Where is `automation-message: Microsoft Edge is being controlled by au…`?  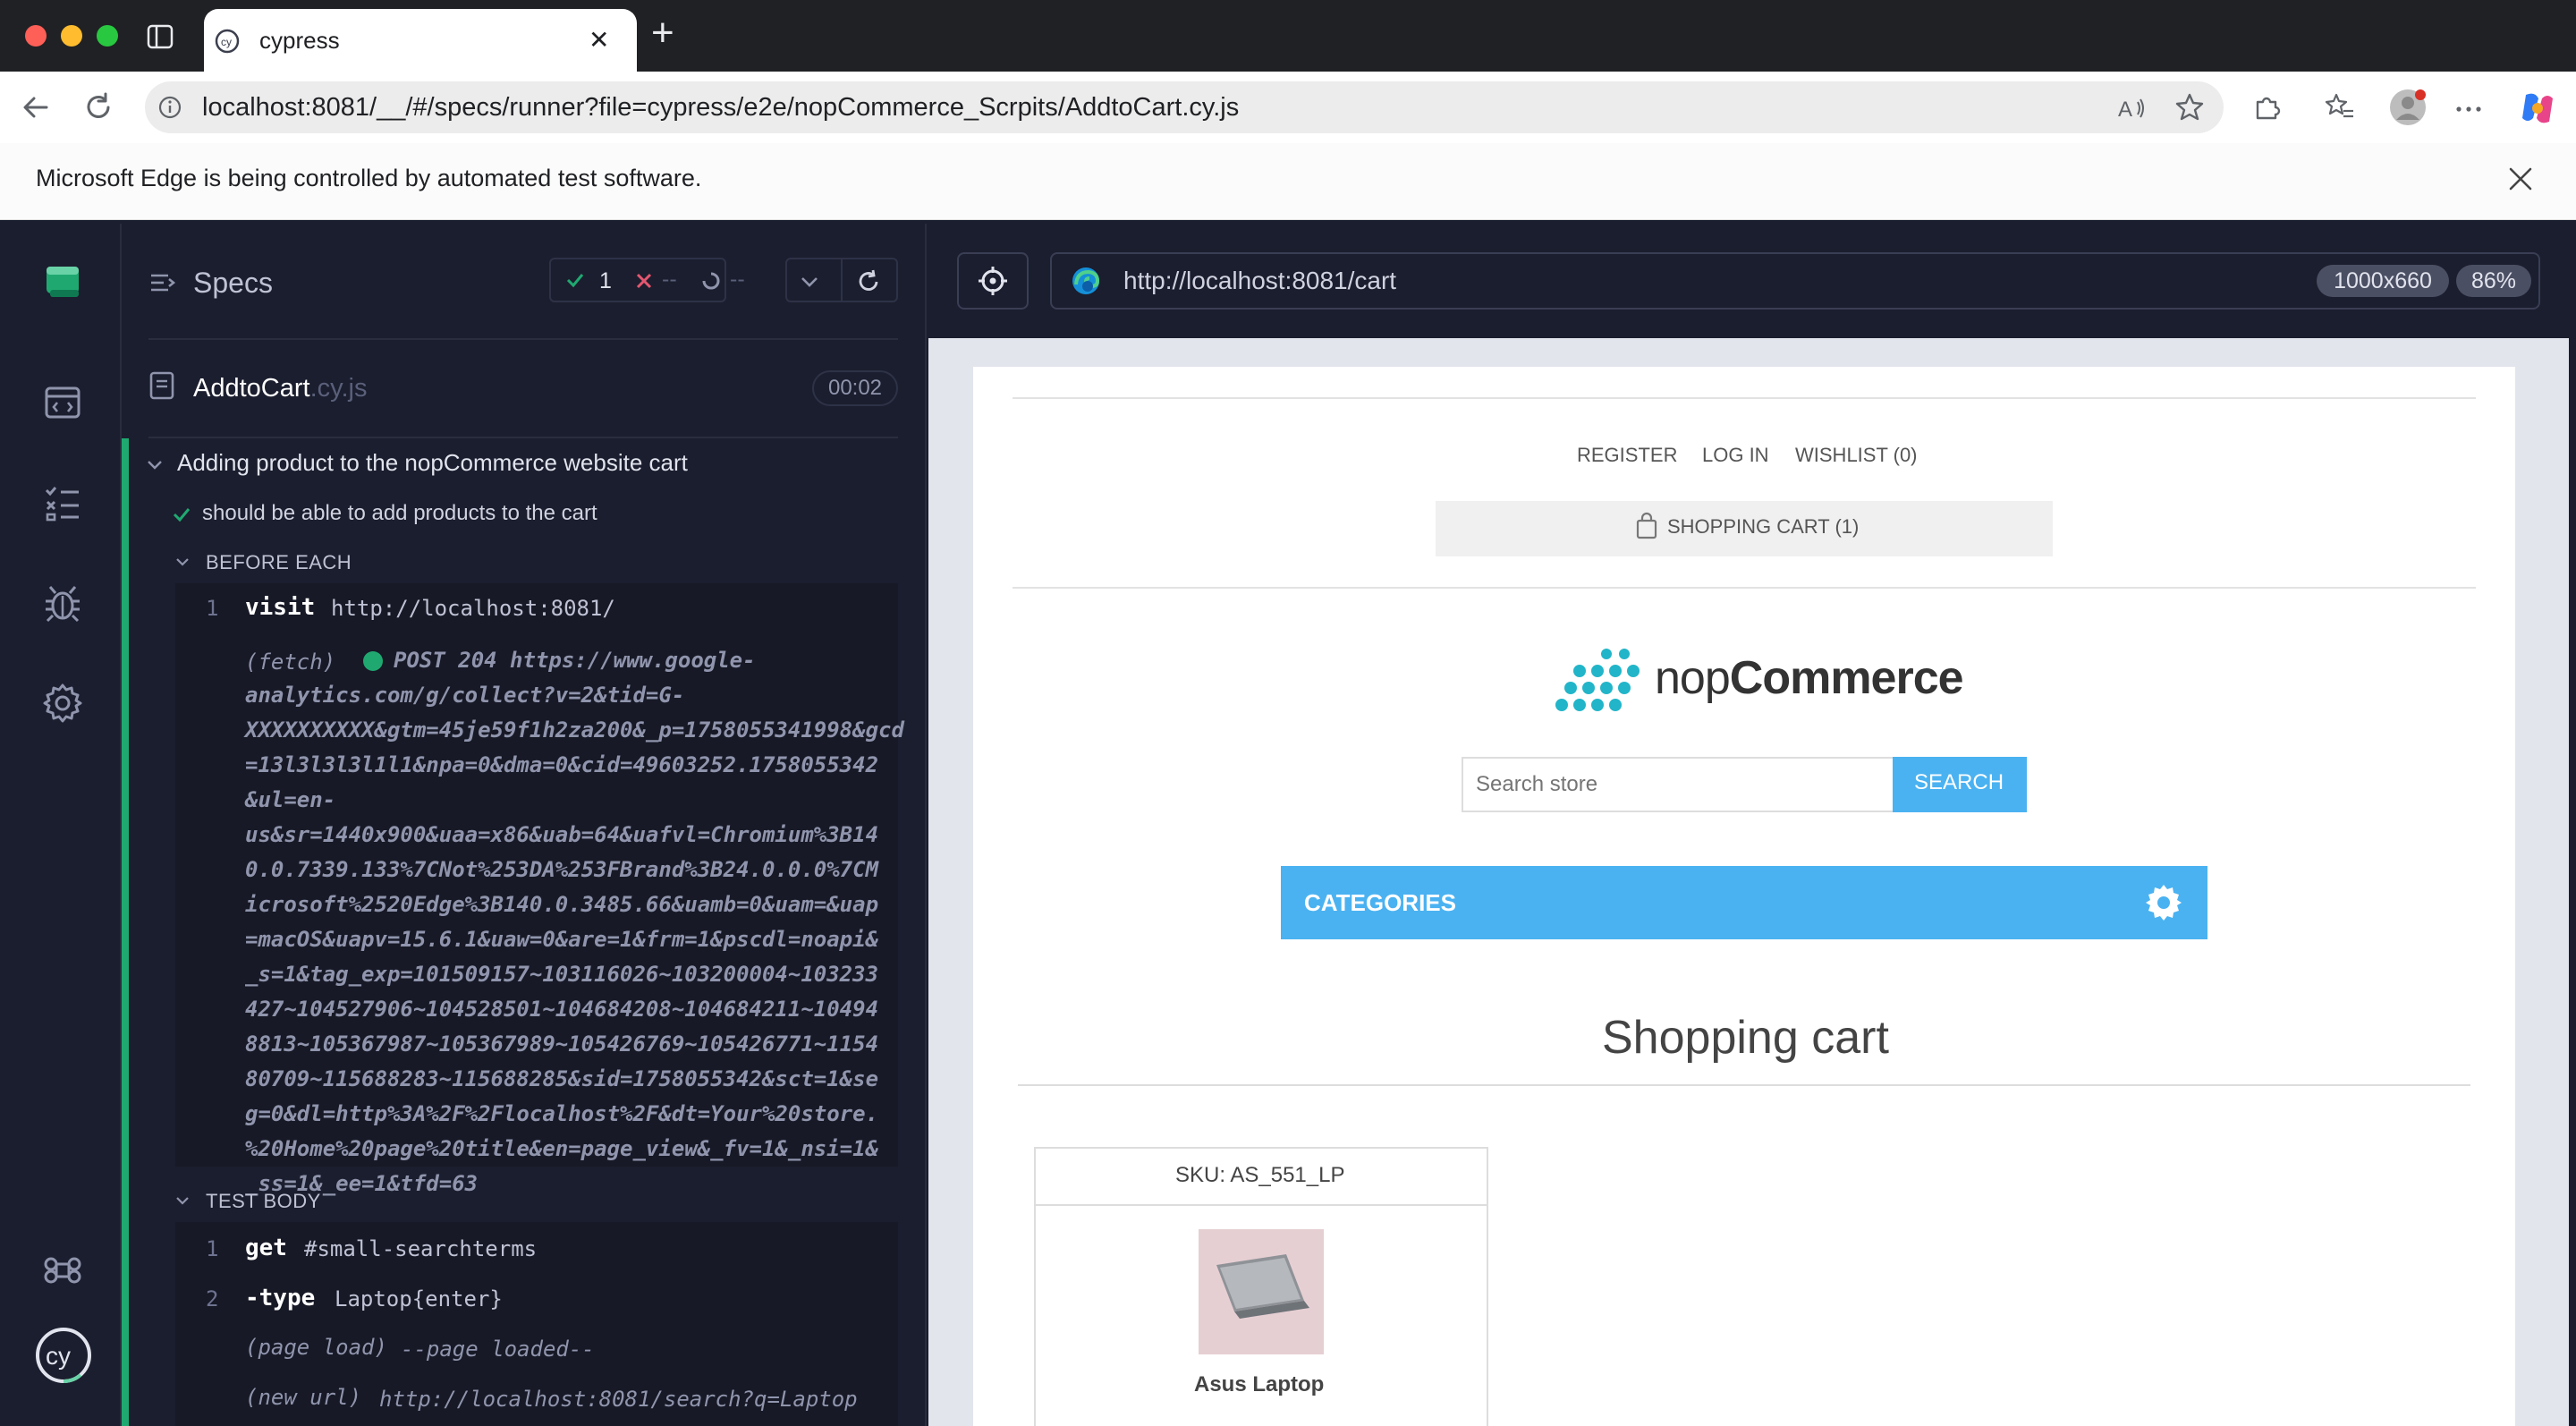 automation-message: Microsoft Edge is being controlled by au… is located at coordinates (369, 178).